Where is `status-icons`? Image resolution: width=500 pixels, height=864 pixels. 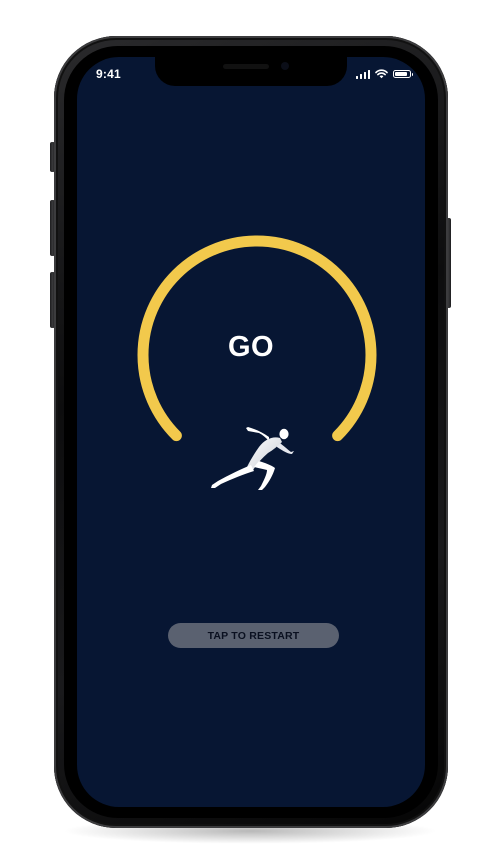 status-icons is located at coordinates (384, 74).